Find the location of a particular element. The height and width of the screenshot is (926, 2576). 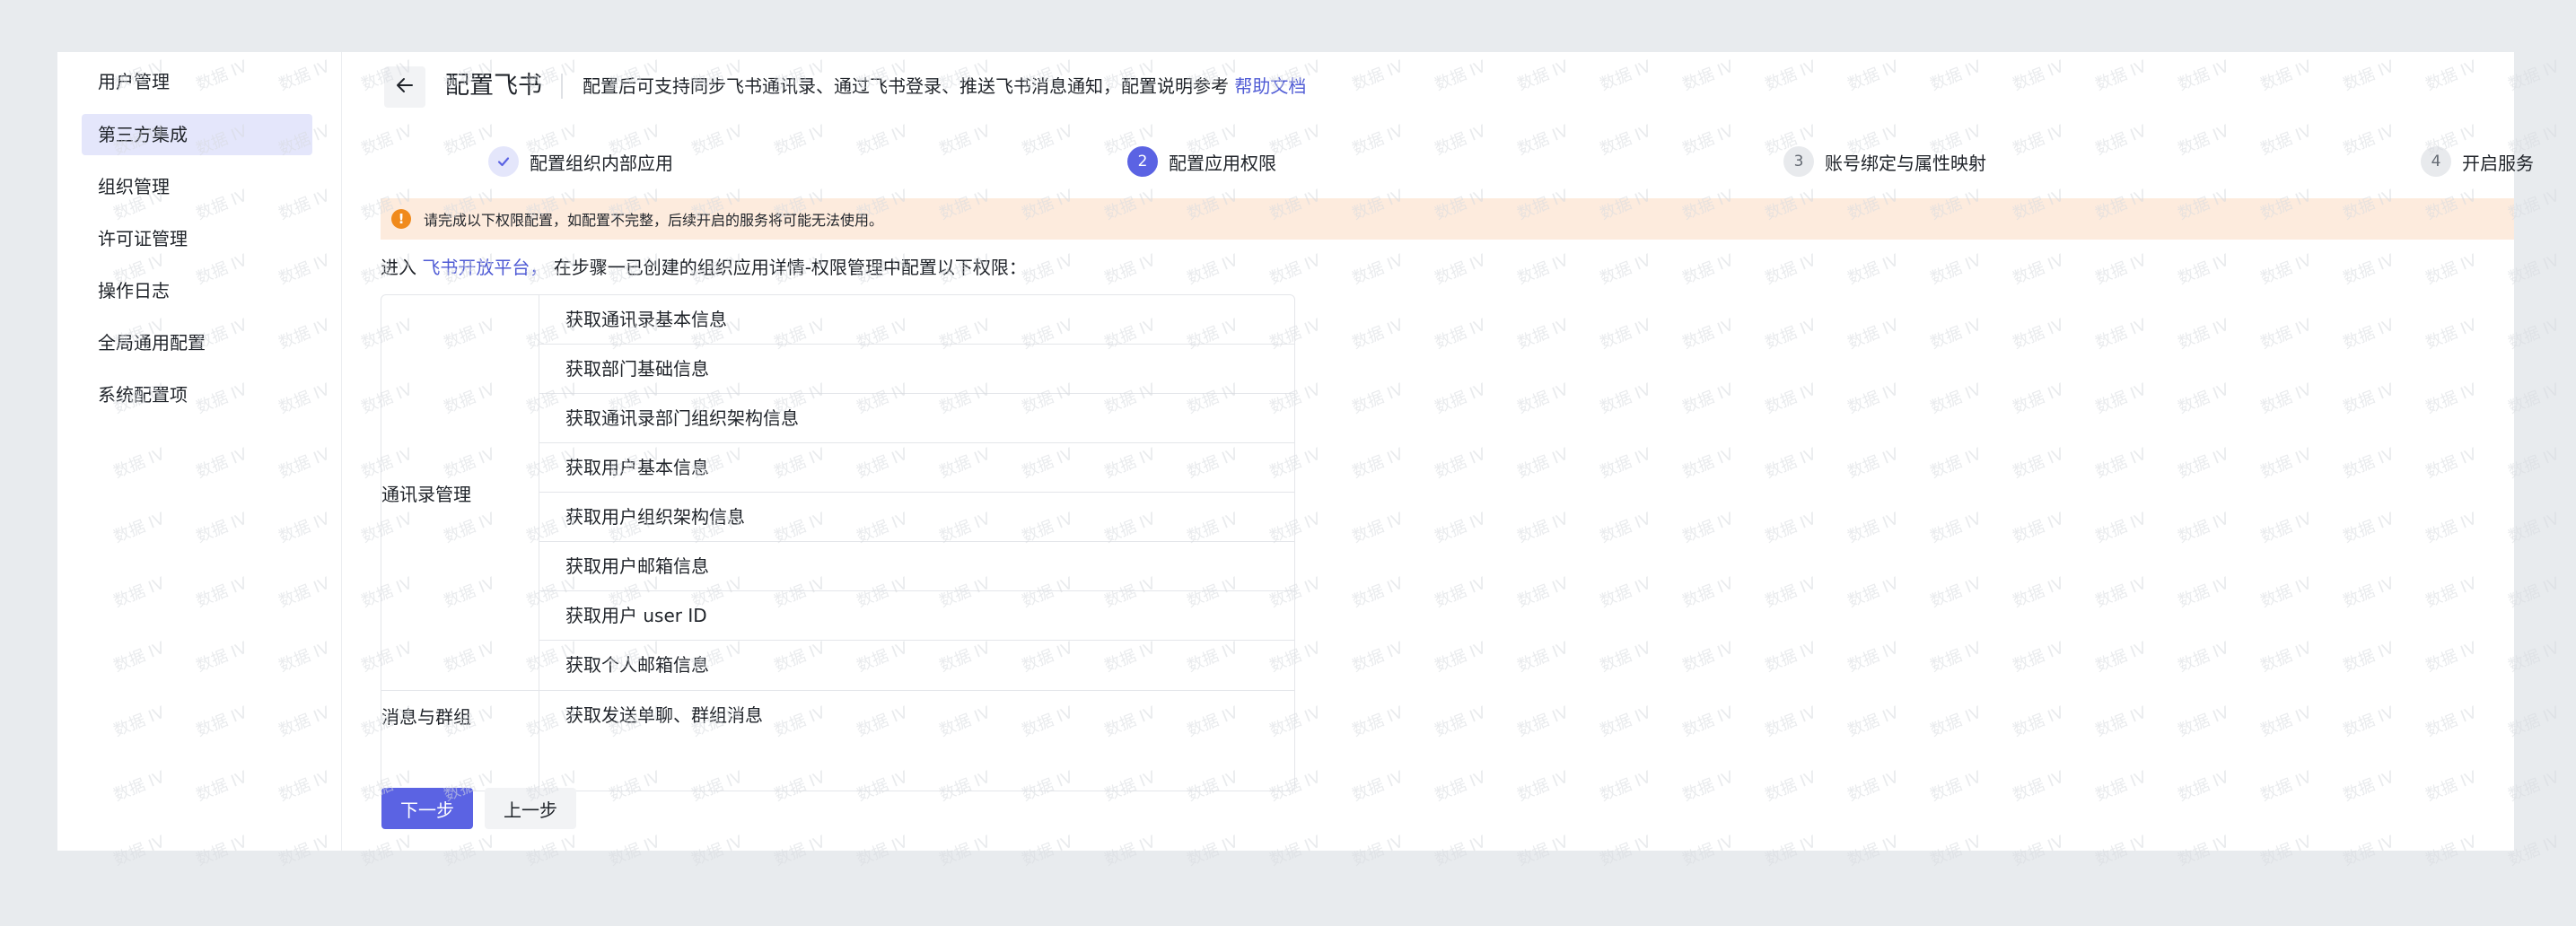

step-2: 2 配置应用权限 is located at coordinates (1201, 161).